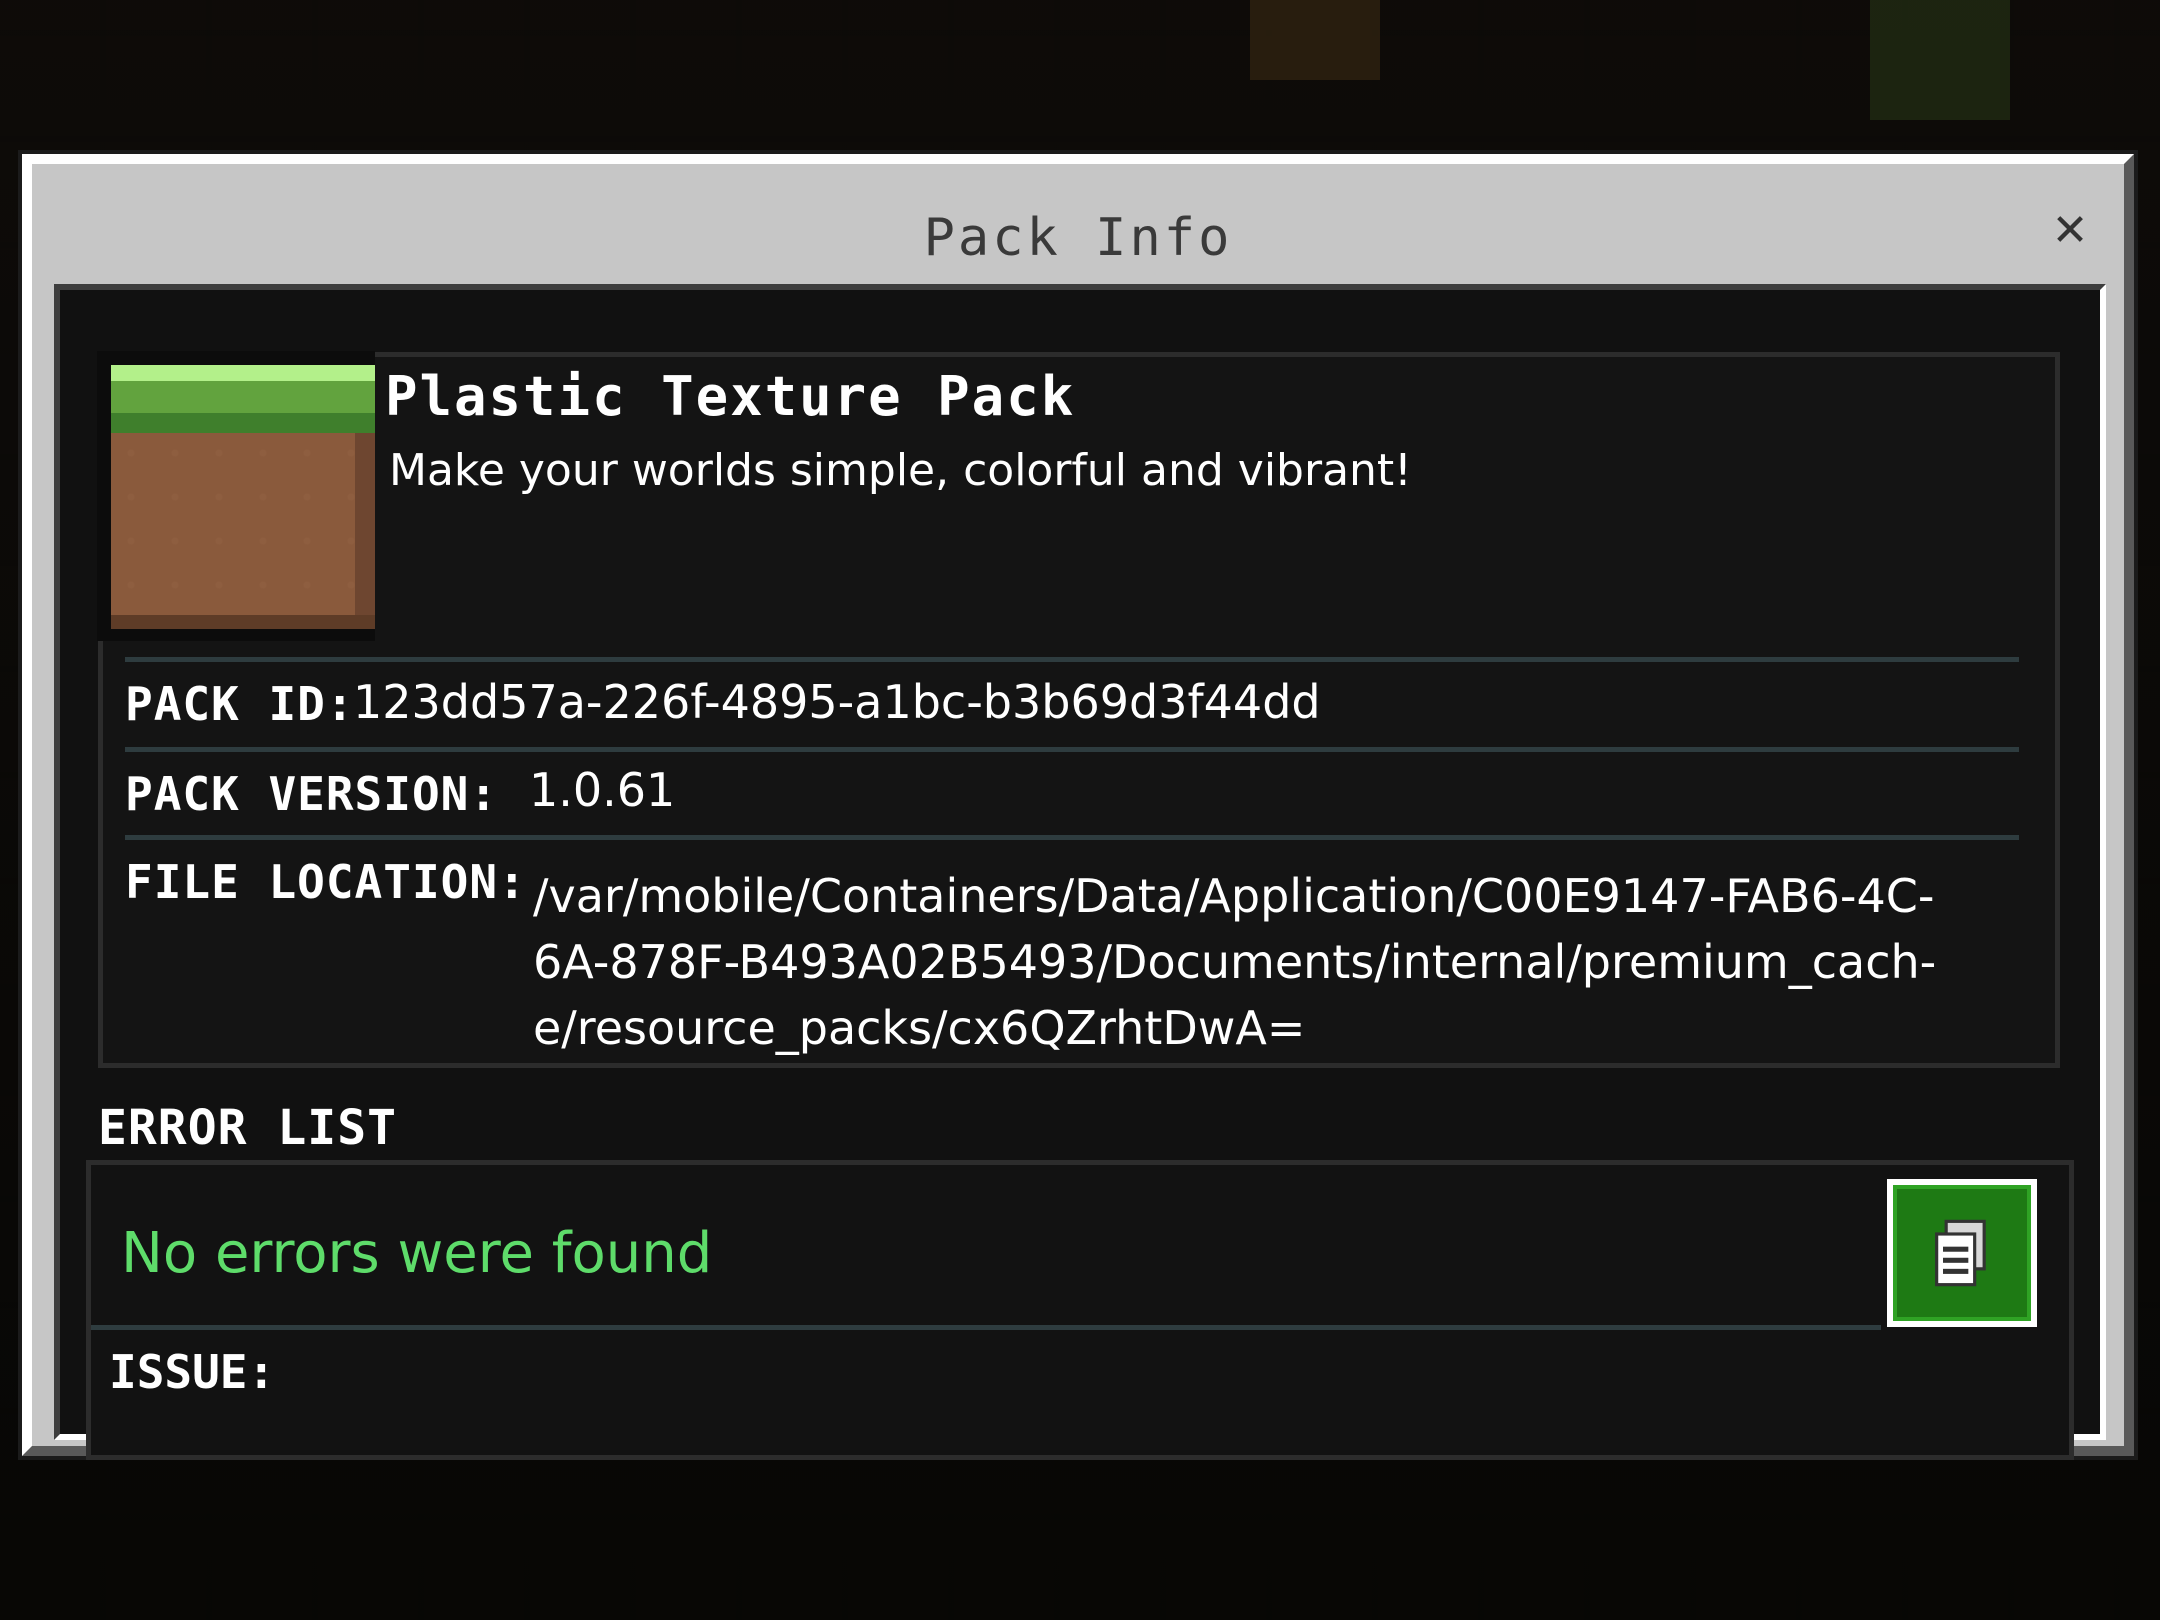  What do you see at coordinates (730, 396) in the screenshot?
I see `pack-name: Plastic Texture Pack` at bounding box center [730, 396].